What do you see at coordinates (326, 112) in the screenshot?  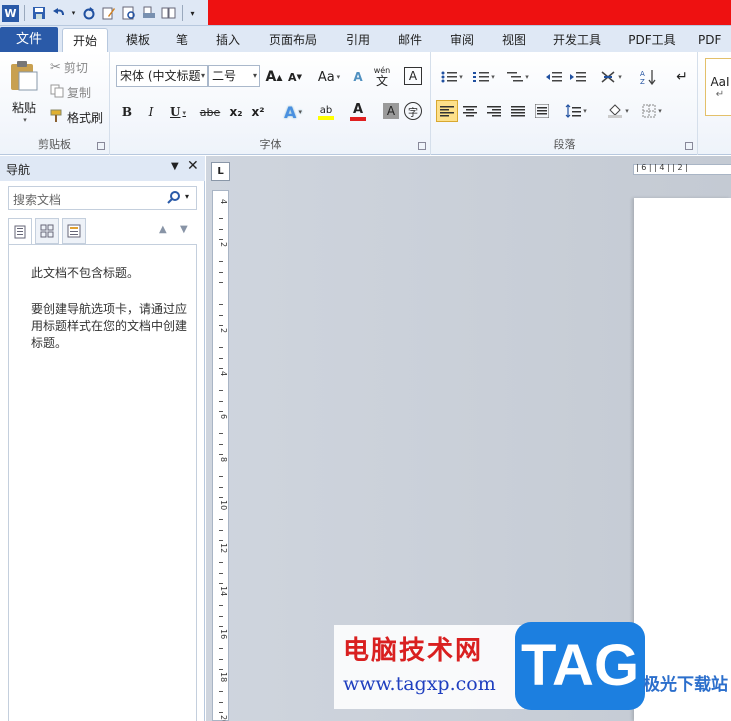 I see `highlight-button: ab` at bounding box center [326, 112].